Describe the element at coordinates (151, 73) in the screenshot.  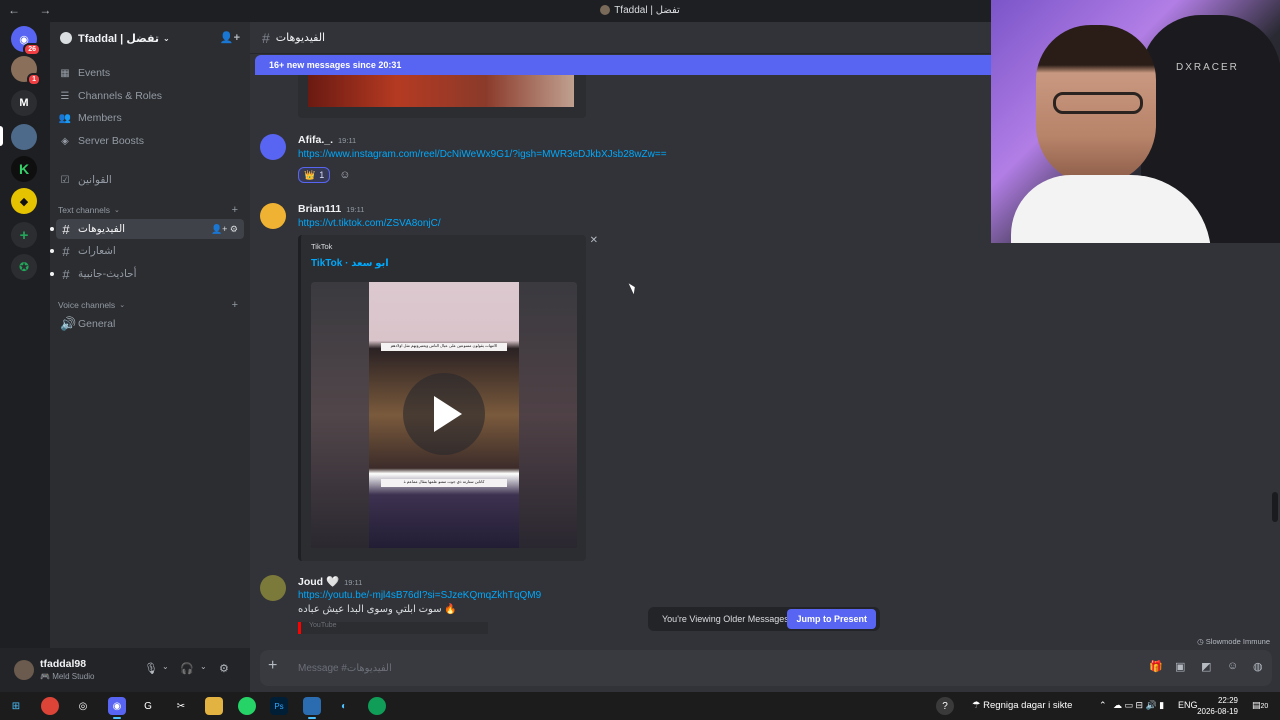
I see `nav-events: ▦ Events` at that location.